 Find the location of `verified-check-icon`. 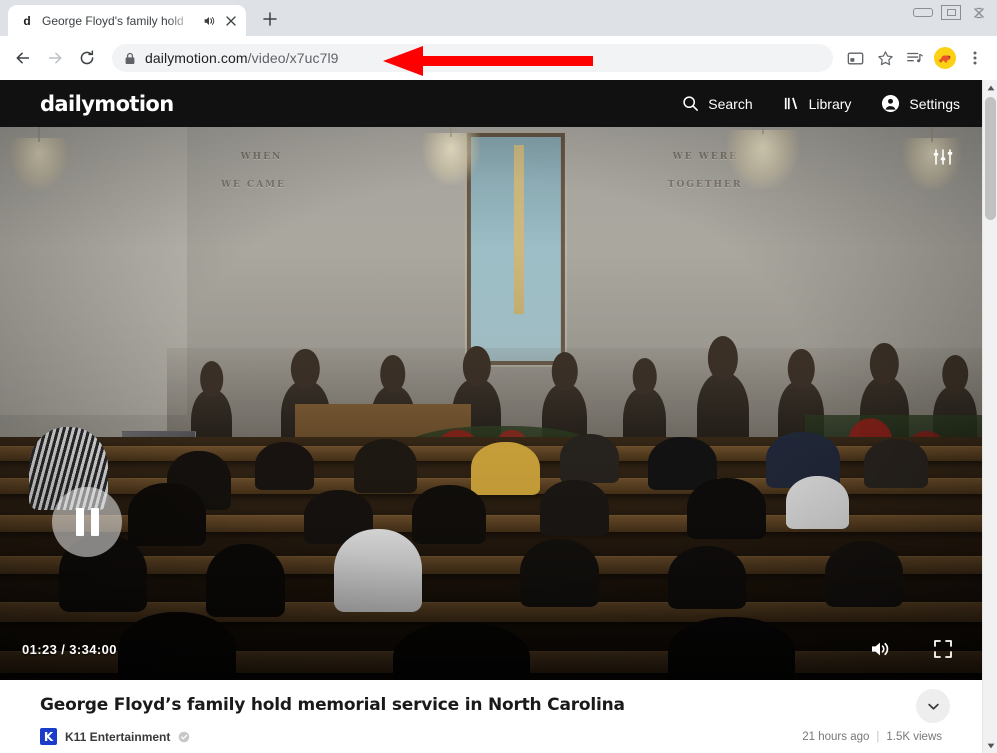

verified-check-icon is located at coordinates (184, 737).